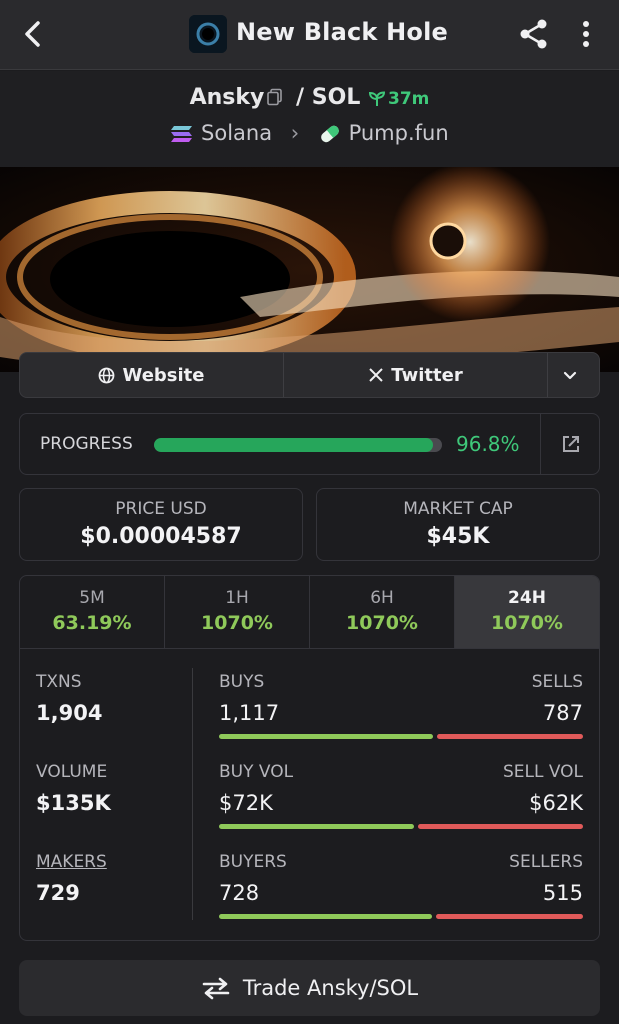 This screenshot has height=1024, width=619. I want to click on buyers-sellers-split: BUYERS SELLERS 728 515, so click(401, 885).